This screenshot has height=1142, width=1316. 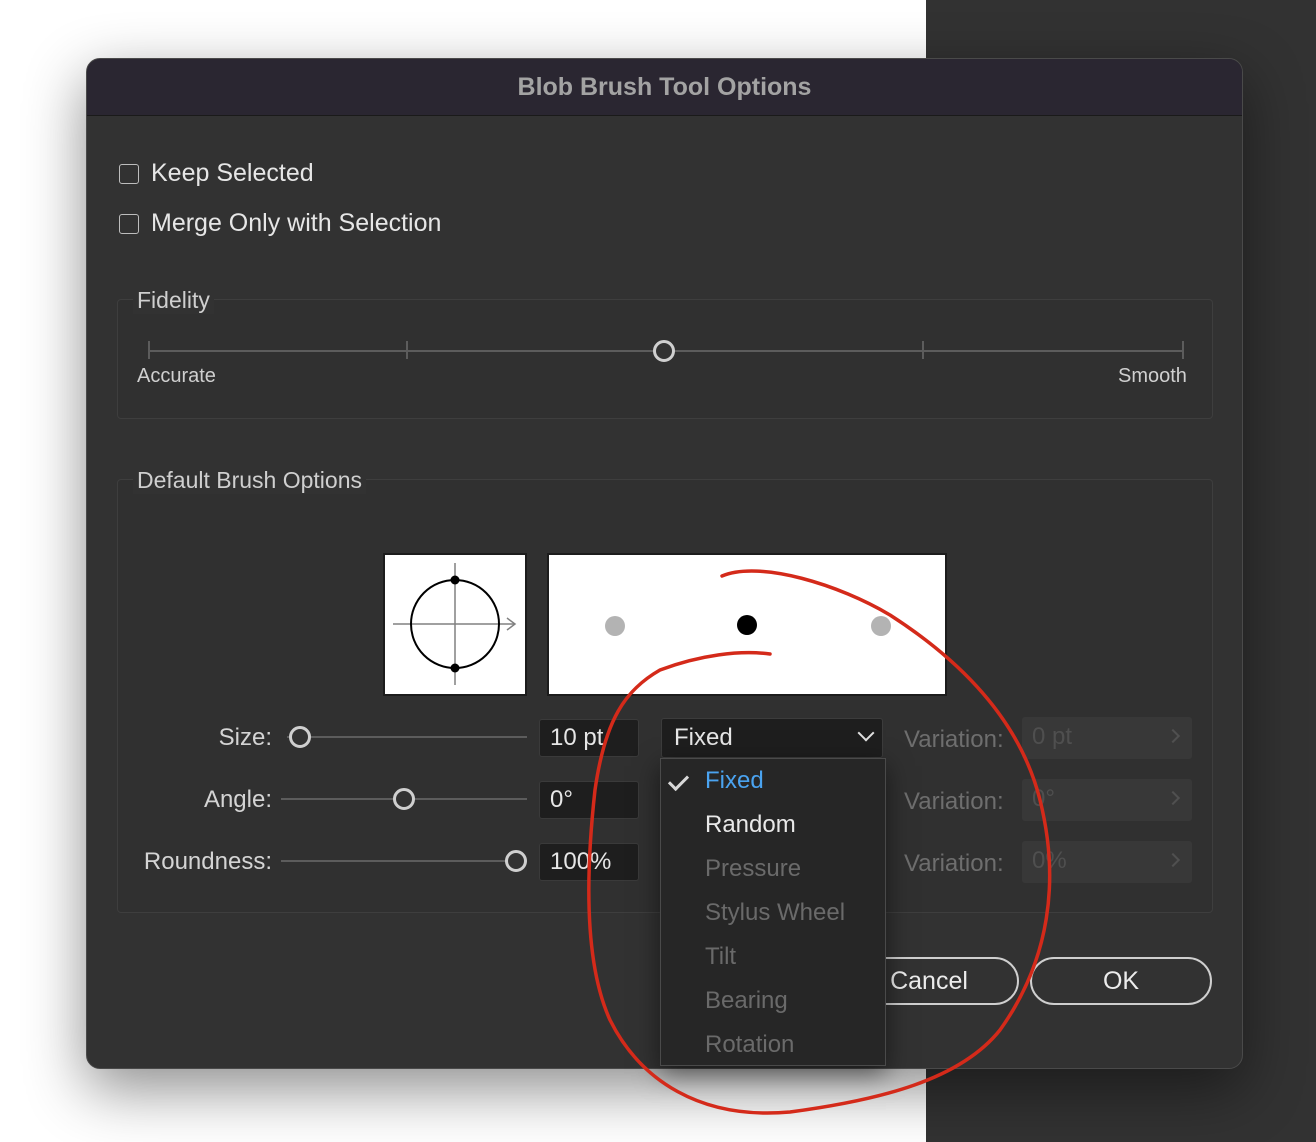 What do you see at coordinates (1152, 376) in the screenshot?
I see `fidelity-max-label: Smooth` at bounding box center [1152, 376].